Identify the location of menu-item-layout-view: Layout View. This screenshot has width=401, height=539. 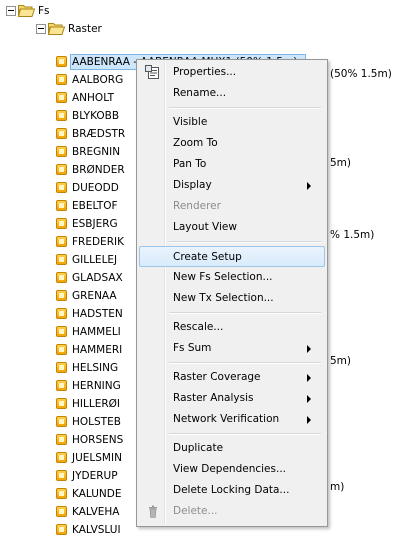
(232, 227).